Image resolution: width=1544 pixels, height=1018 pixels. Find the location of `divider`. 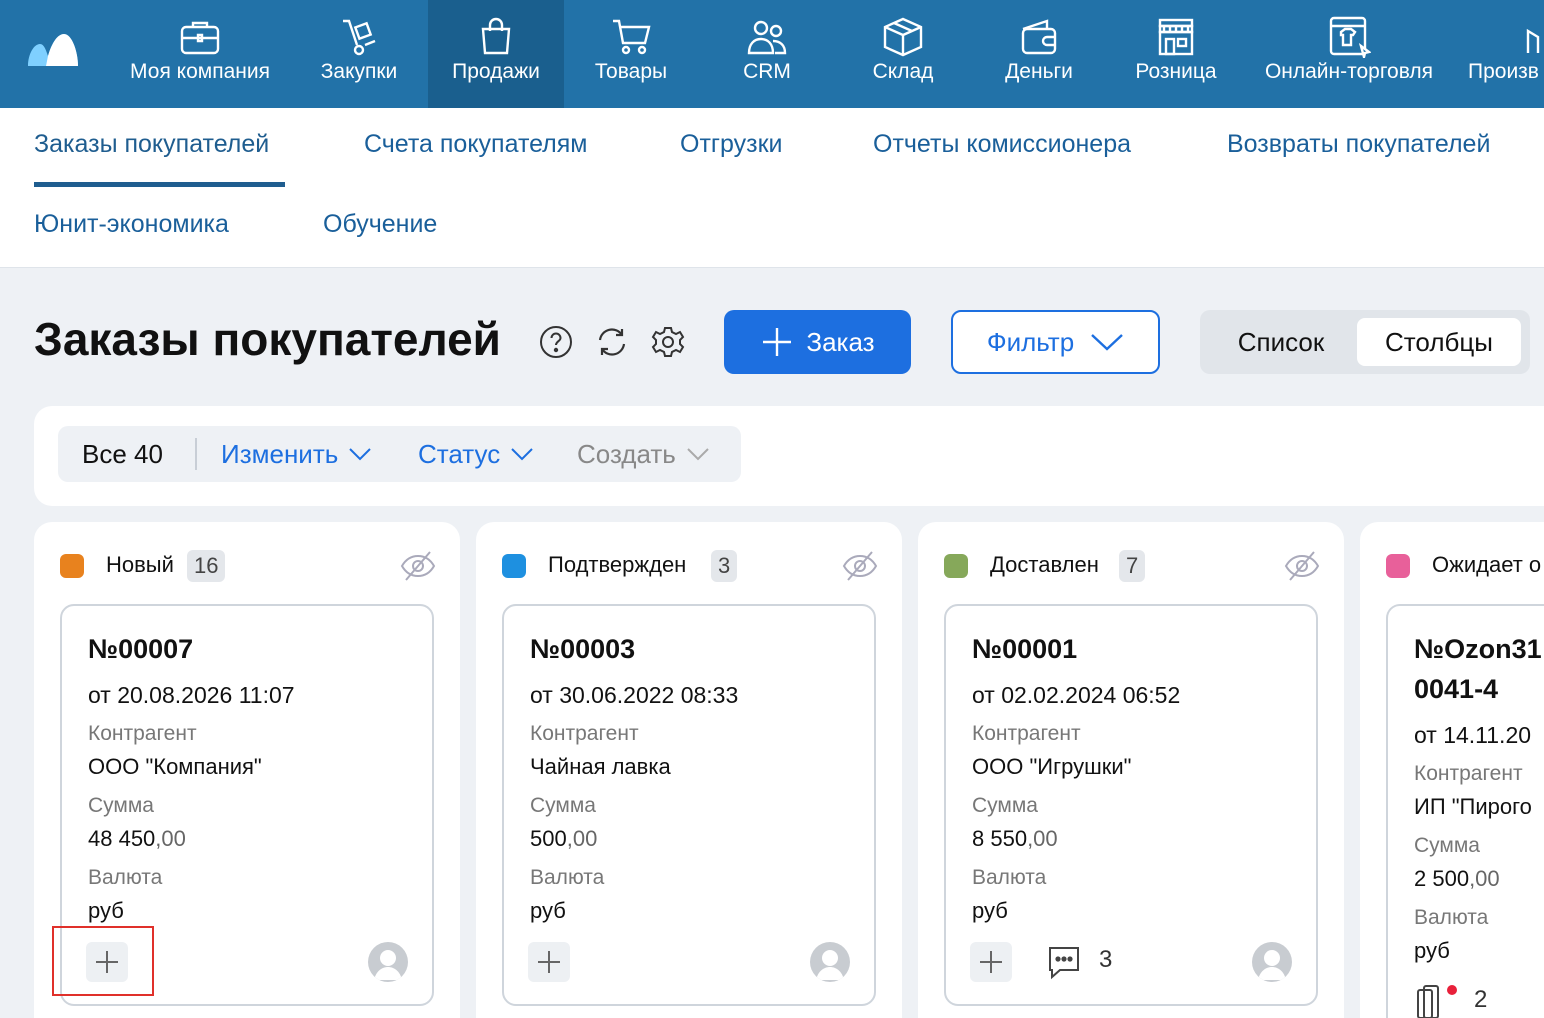

divider is located at coordinates (196, 454).